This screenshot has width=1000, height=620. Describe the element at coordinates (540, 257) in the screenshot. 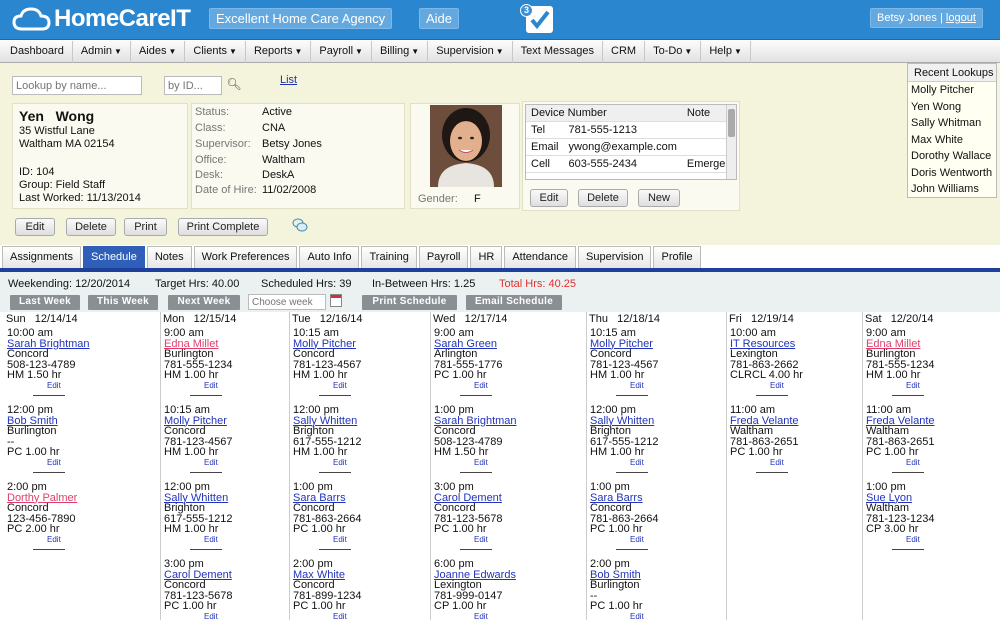

I see `tab-attendance: Attendance` at that location.